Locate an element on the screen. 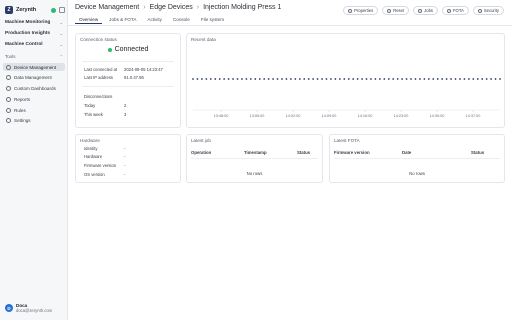 This screenshot has height=320, width=512. x-tick-label: 14:23:00 is located at coordinates (401, 116).